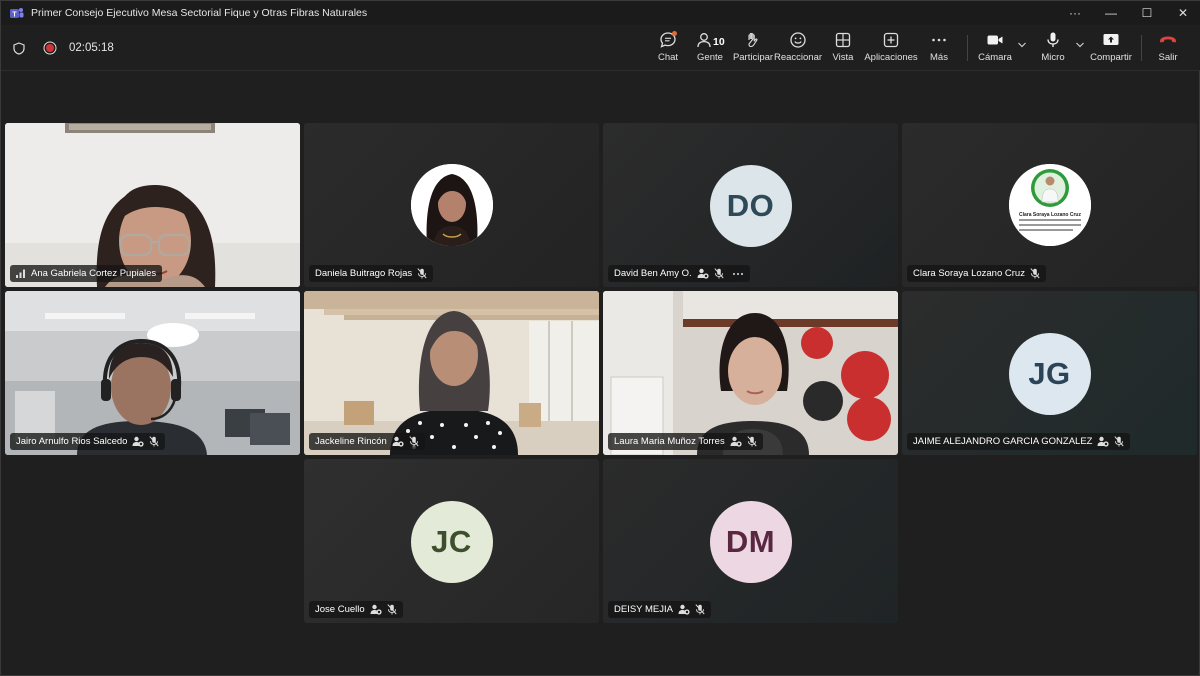 Image resolution: width=1200 pixels, height=676 pixels. What do you see at coordinates (1053, 49) in the screenshot?
I see `mic-button: Micro` at bounding box center [1053, 49].